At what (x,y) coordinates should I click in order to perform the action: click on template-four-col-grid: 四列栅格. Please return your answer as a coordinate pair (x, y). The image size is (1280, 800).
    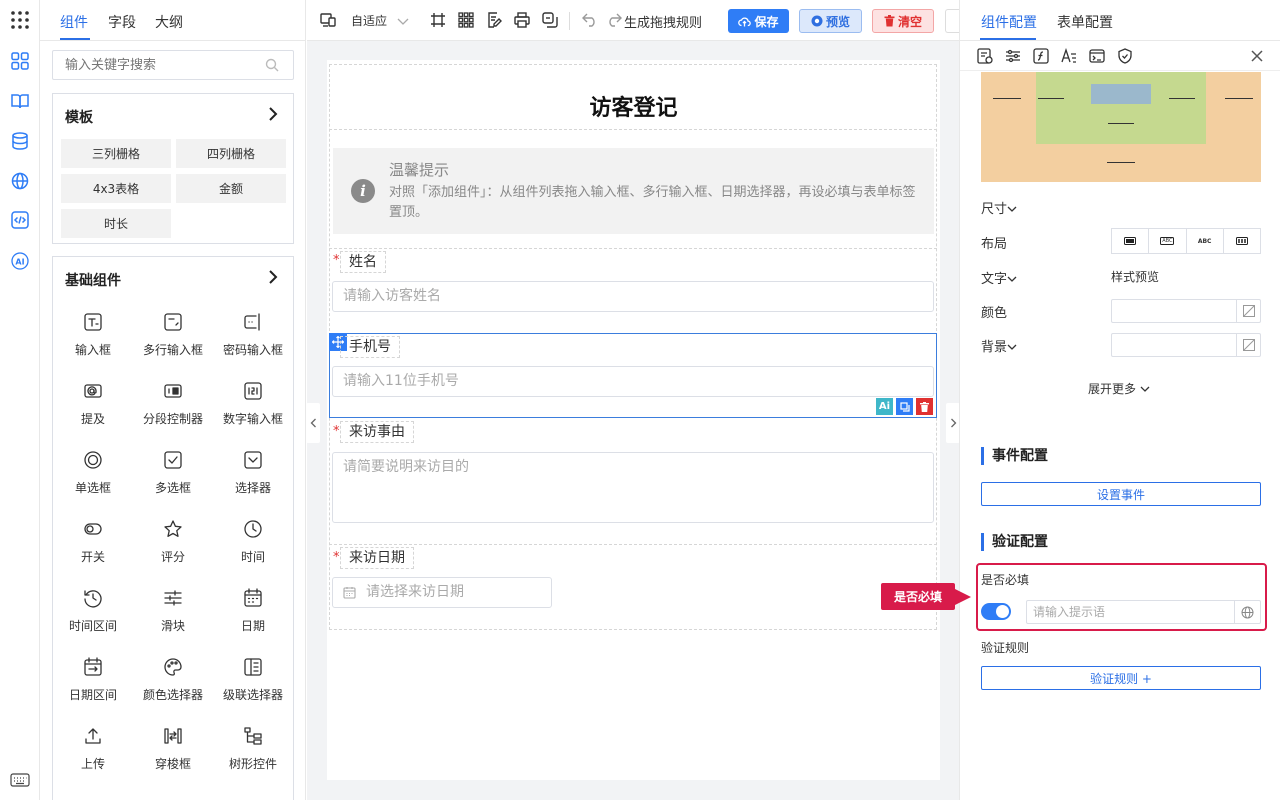
    Looking at the image, I should click on (231, 153).